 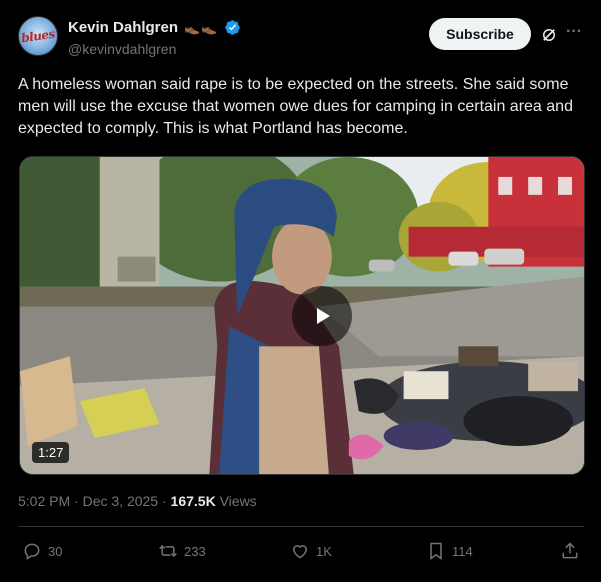 What do you see at coordinates (233, 27) in the screenshot?
I see `verified-badge-icon` at bounding box center [233, 27].